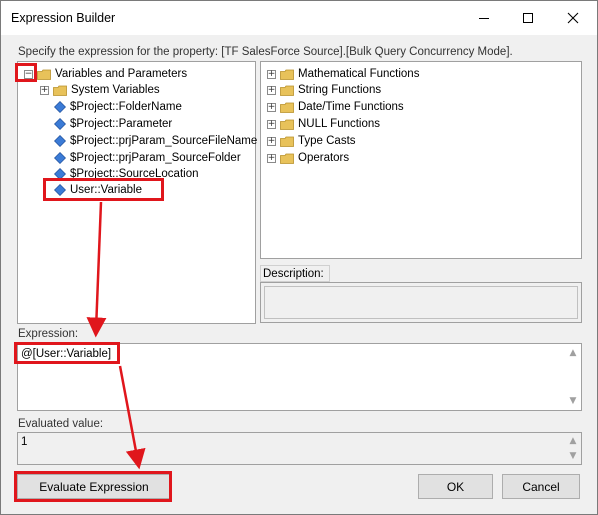  I want to click on tree-node-mathematical-functions: + Mathematical Functions, so click(343, 74).